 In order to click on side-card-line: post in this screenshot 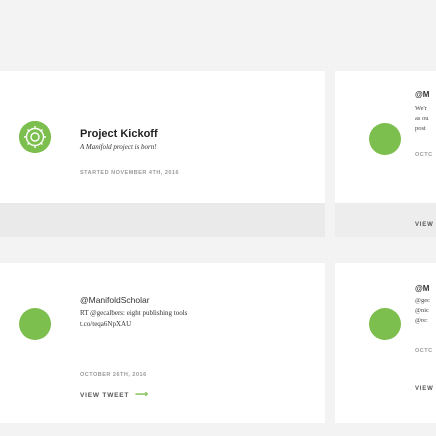, I will do `click(420, 128)`.